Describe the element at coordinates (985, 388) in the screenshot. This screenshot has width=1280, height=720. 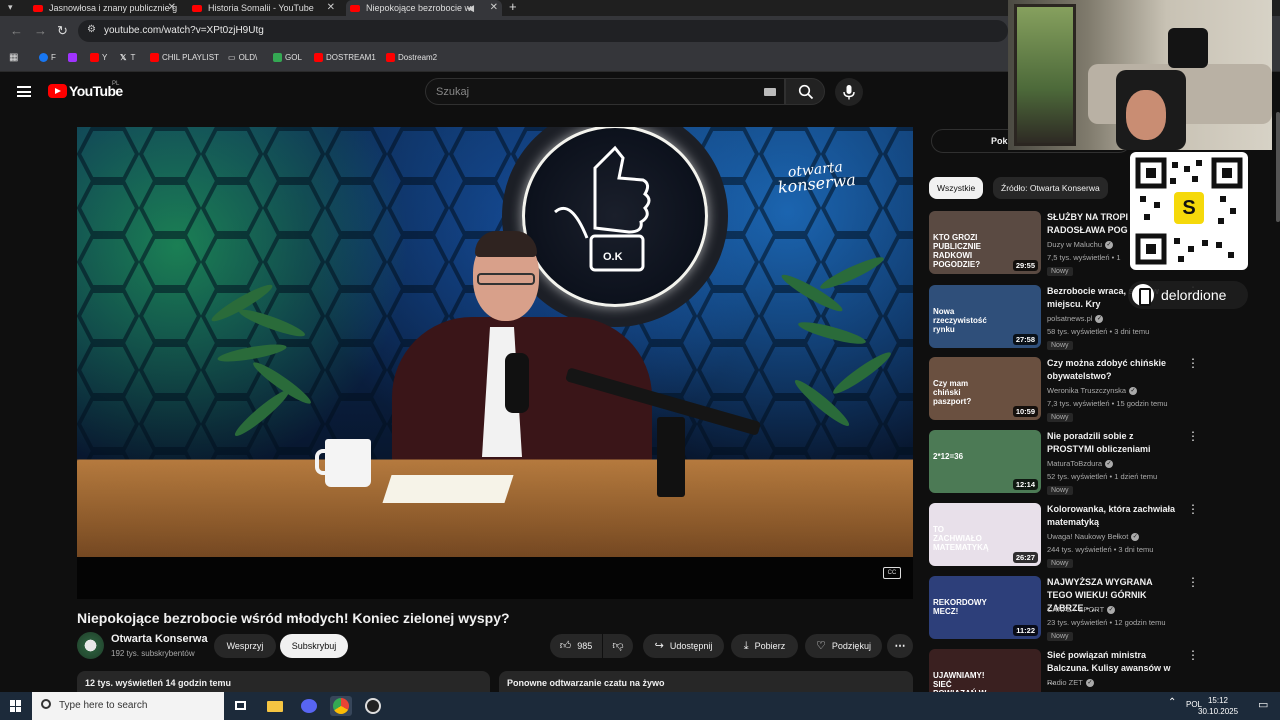
I see `video-thumbnail: Czy mam chiński paszport? 10:59` at that location.